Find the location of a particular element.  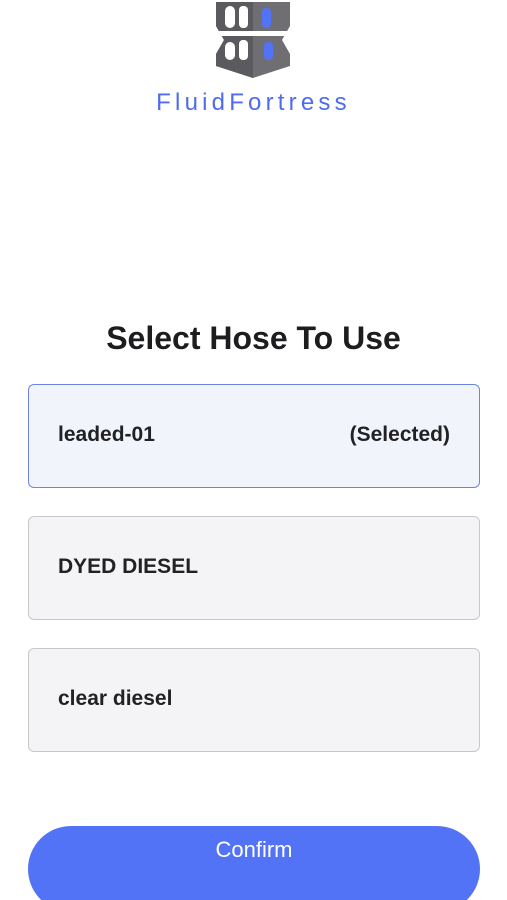

confirm-button: Confirm is located at coordinates (254, 863).